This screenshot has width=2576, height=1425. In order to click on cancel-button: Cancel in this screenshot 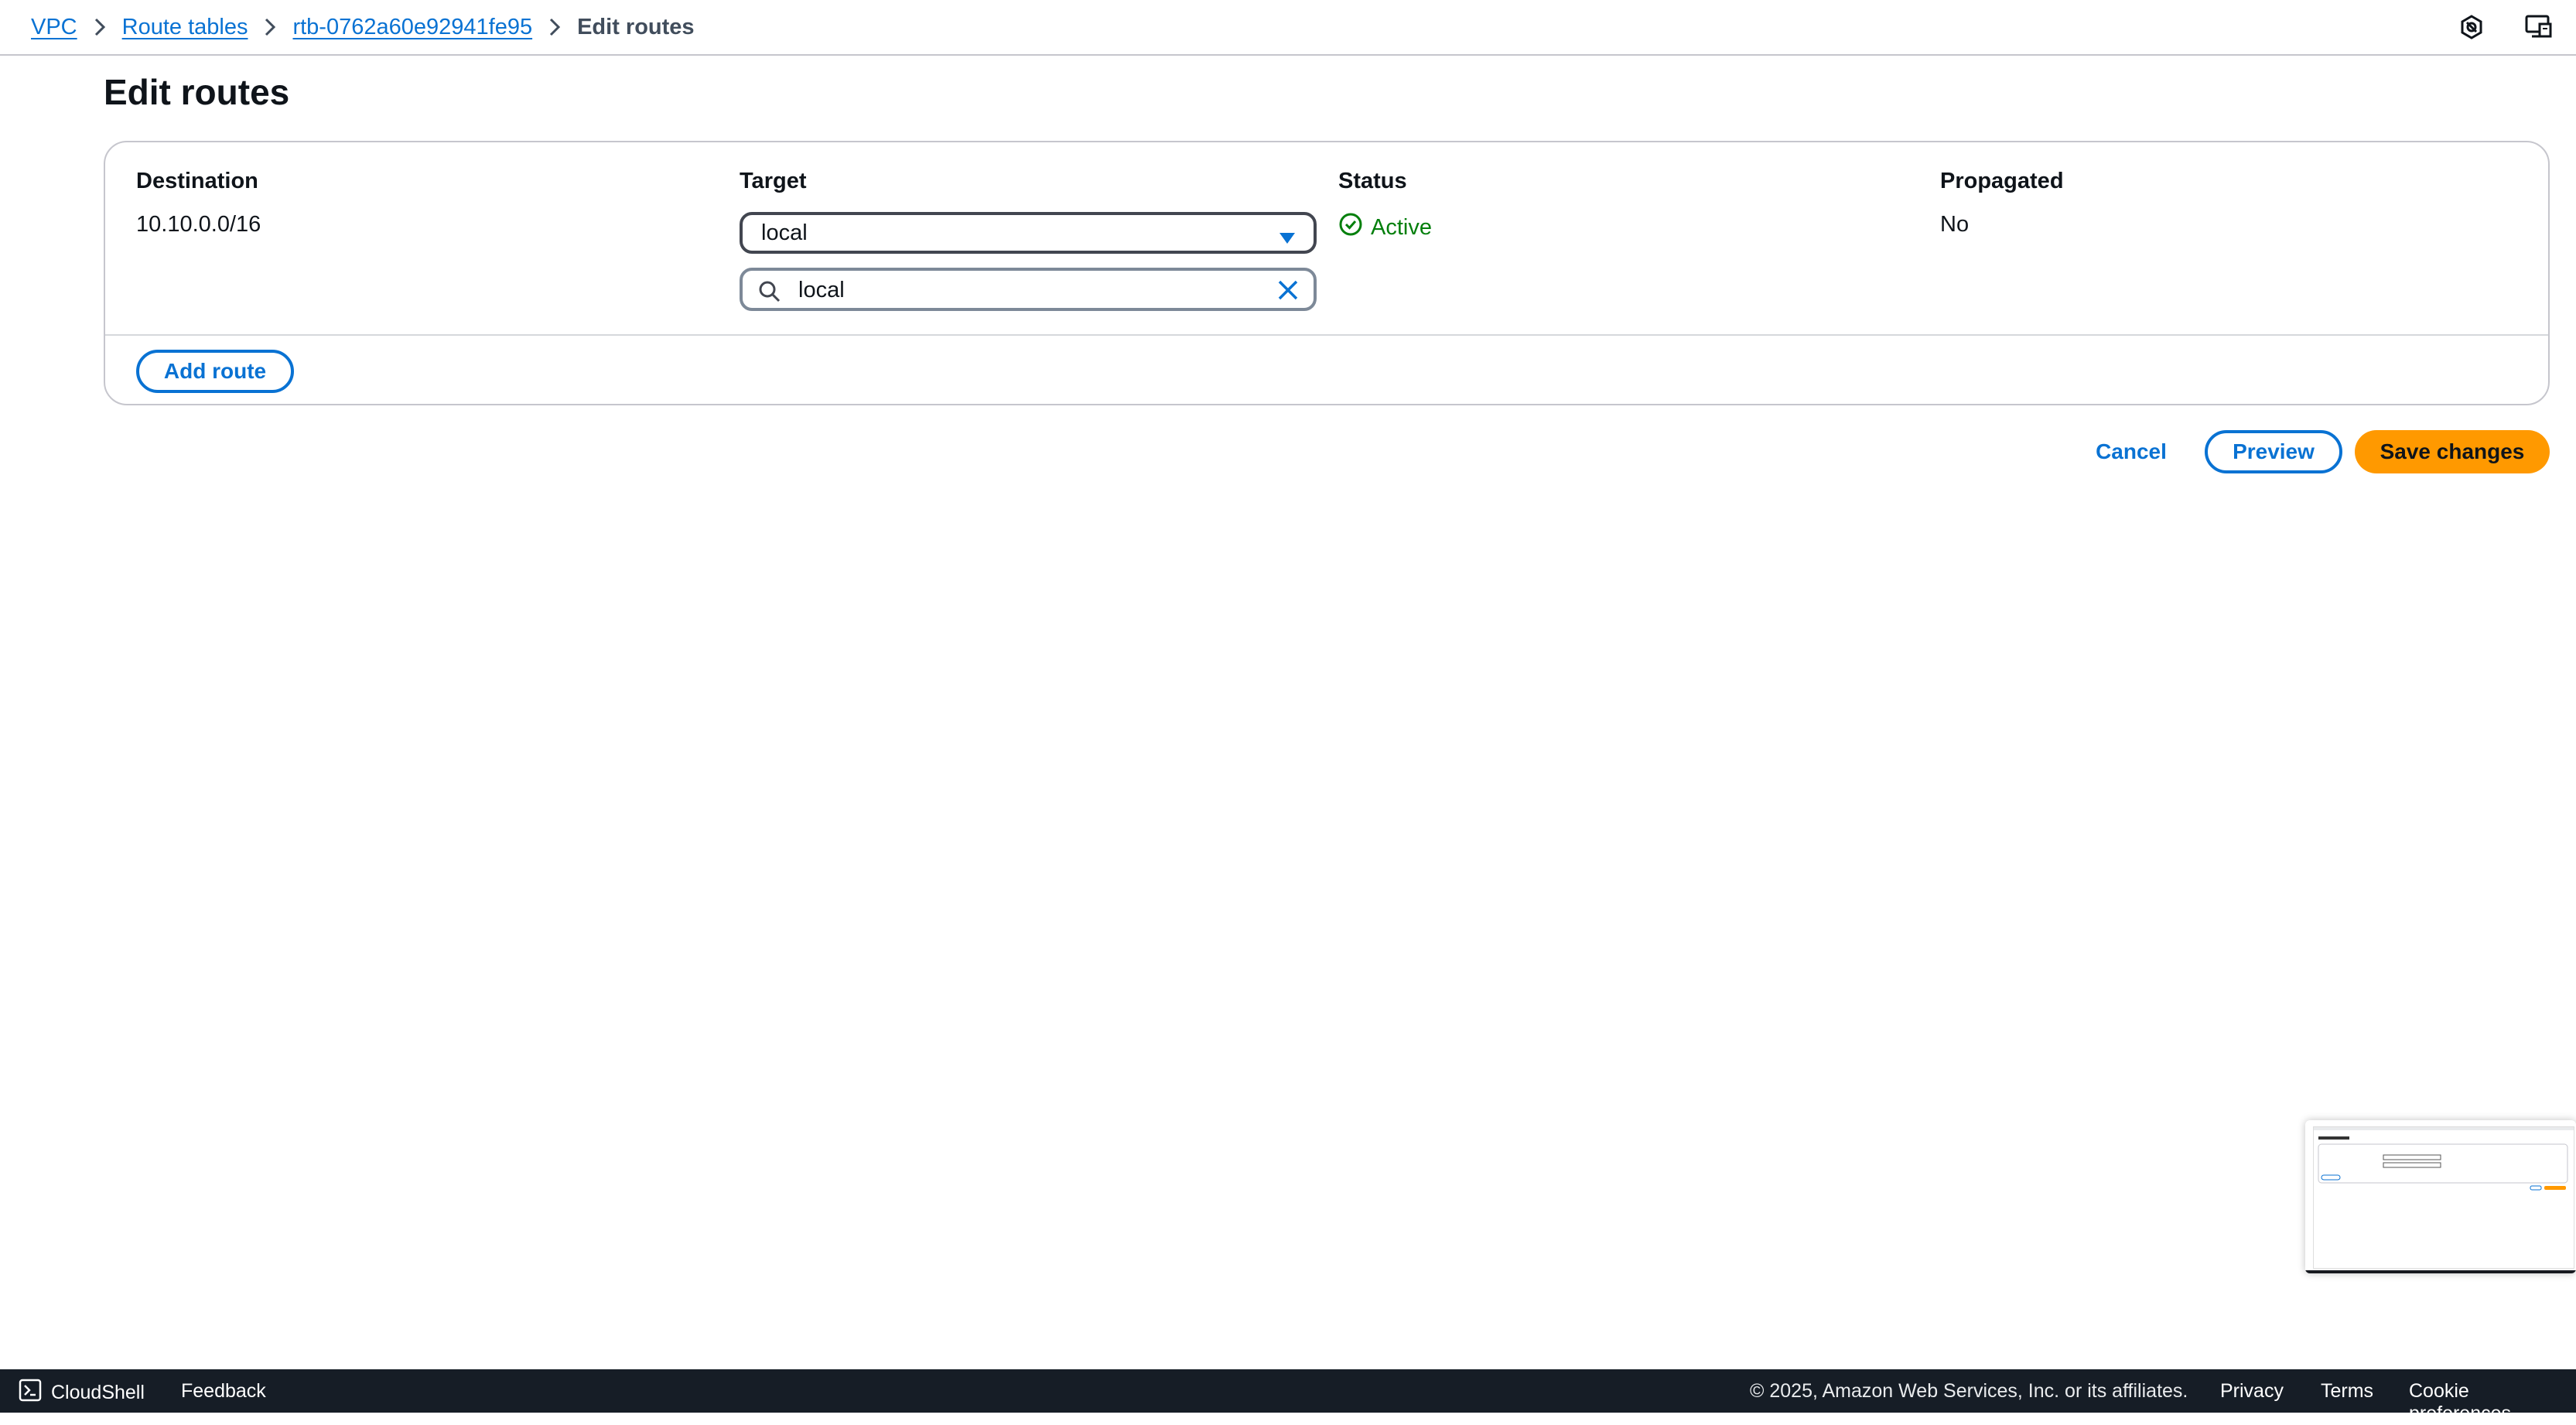, I will do `click(2131, 451)`.